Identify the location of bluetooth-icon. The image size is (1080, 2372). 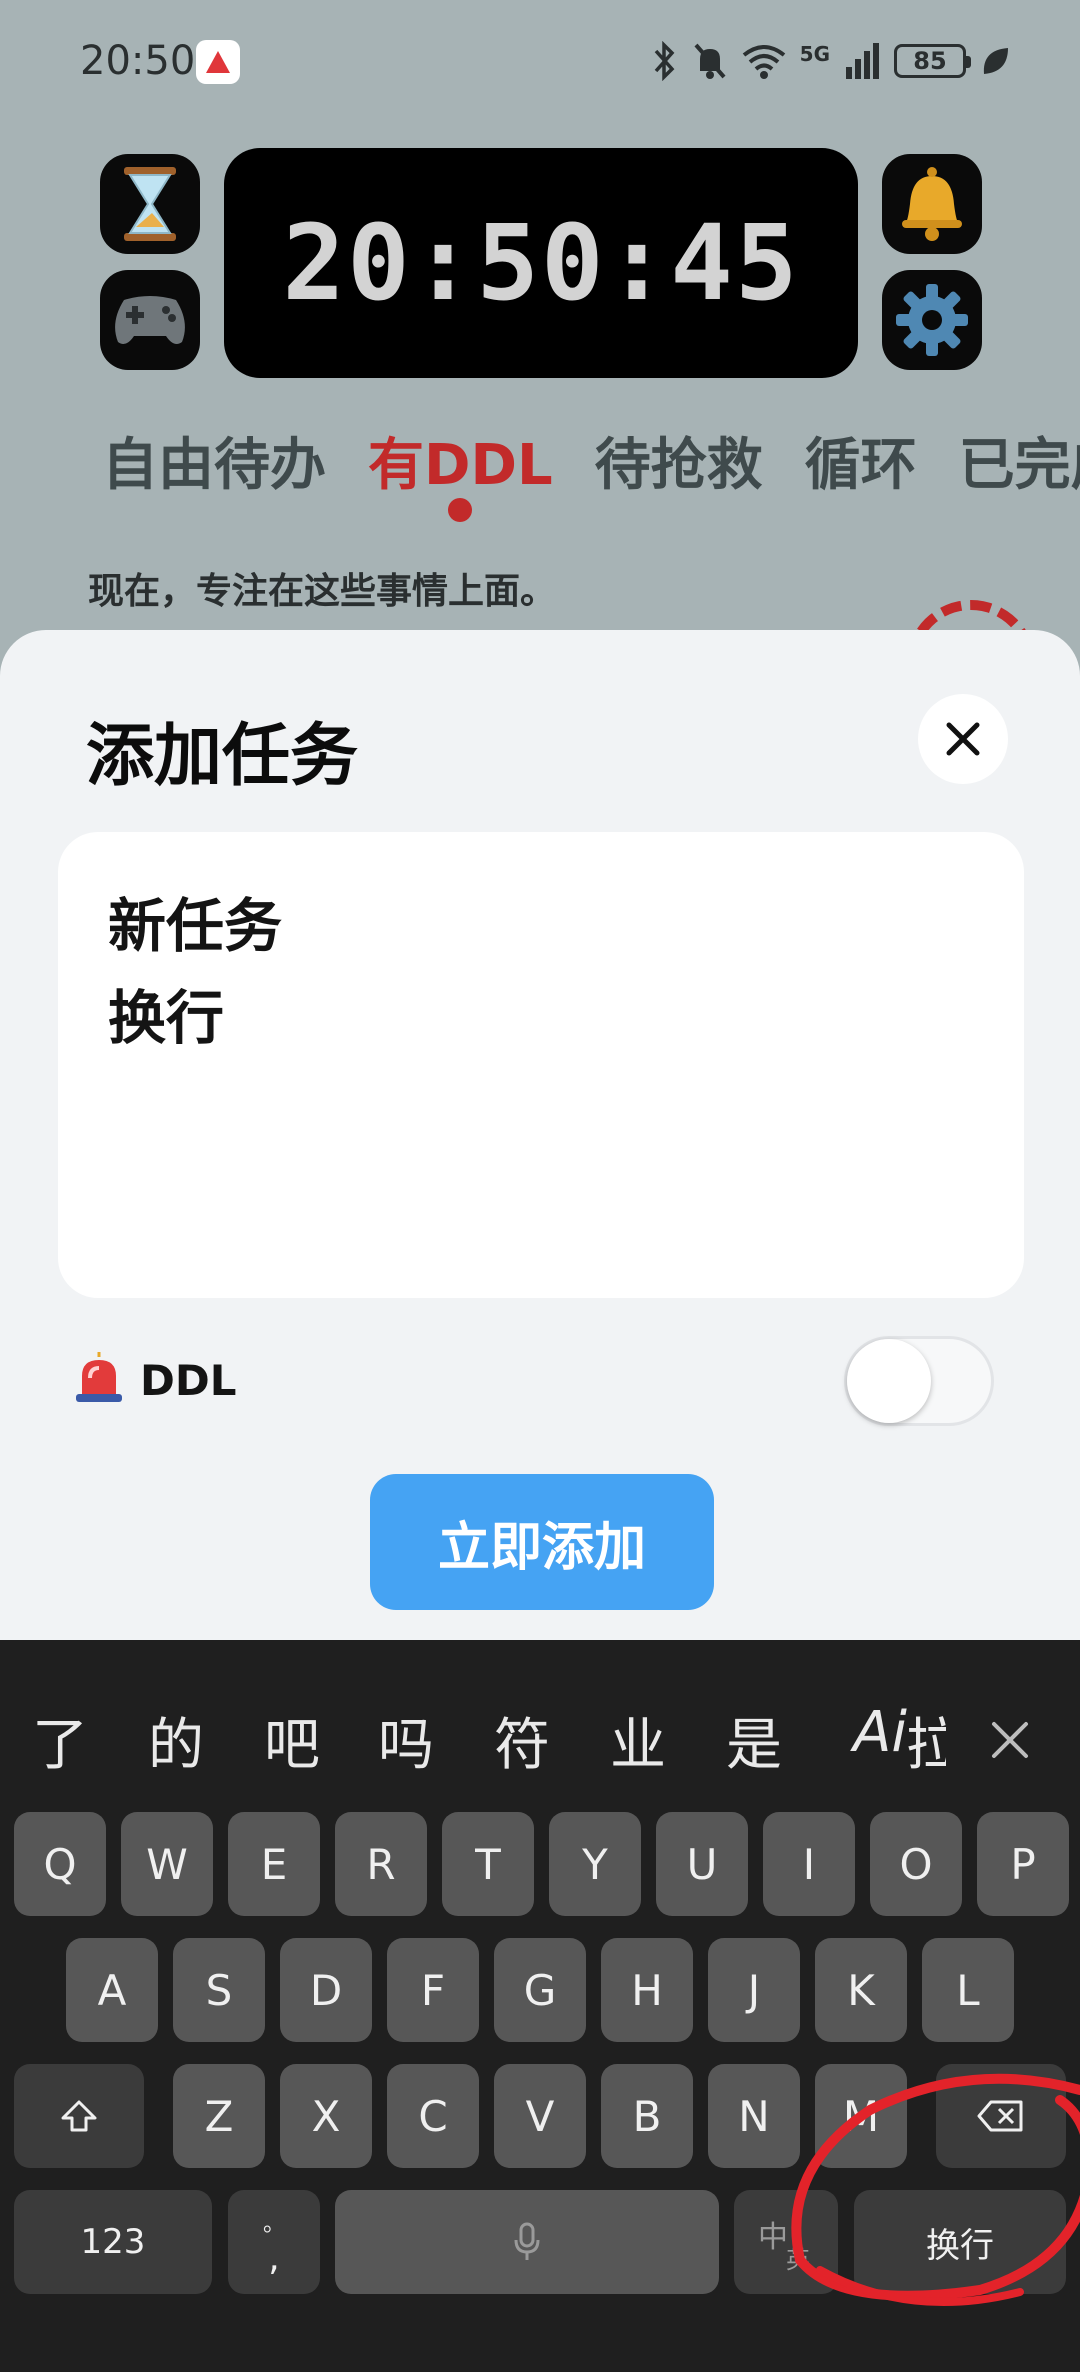
(664, 61).